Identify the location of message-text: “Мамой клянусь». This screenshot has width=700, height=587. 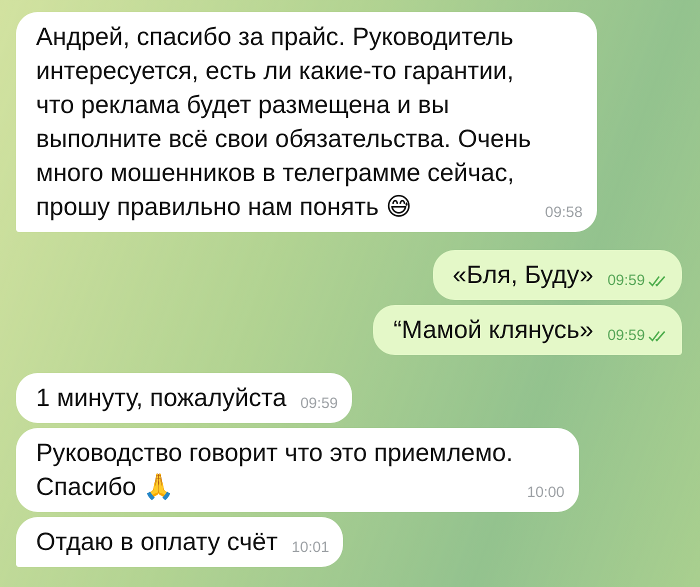
(493, 330).